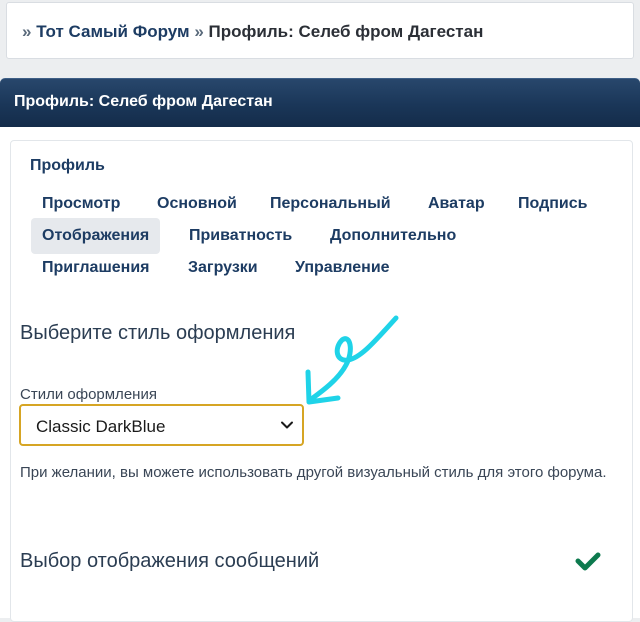  What do you see at coordinates (81, 204) in the screenshot?
I see `tab-view: Просмотр` at bounding box center [81, 204].